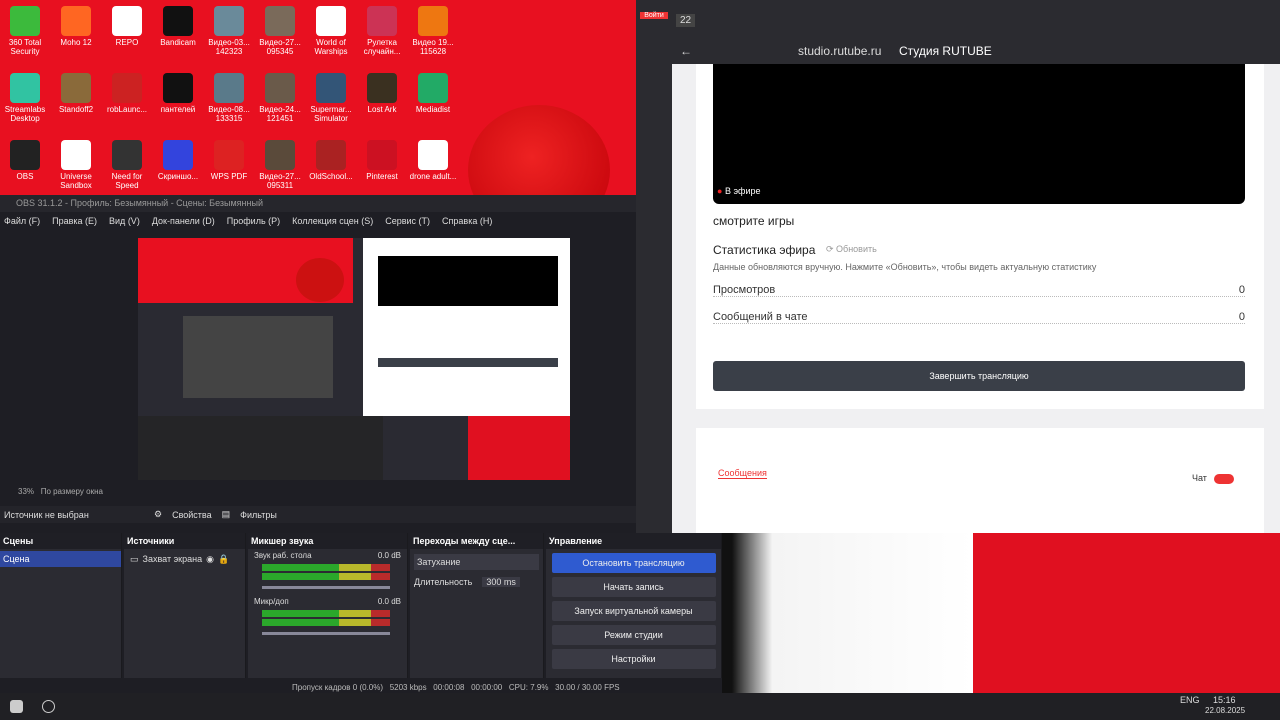 This screenshot has width=1280, height=720. What do you see at coordinates (686, 20) in the screenshot?
I see `tab-count: 22` at bounding box center [686, 20].